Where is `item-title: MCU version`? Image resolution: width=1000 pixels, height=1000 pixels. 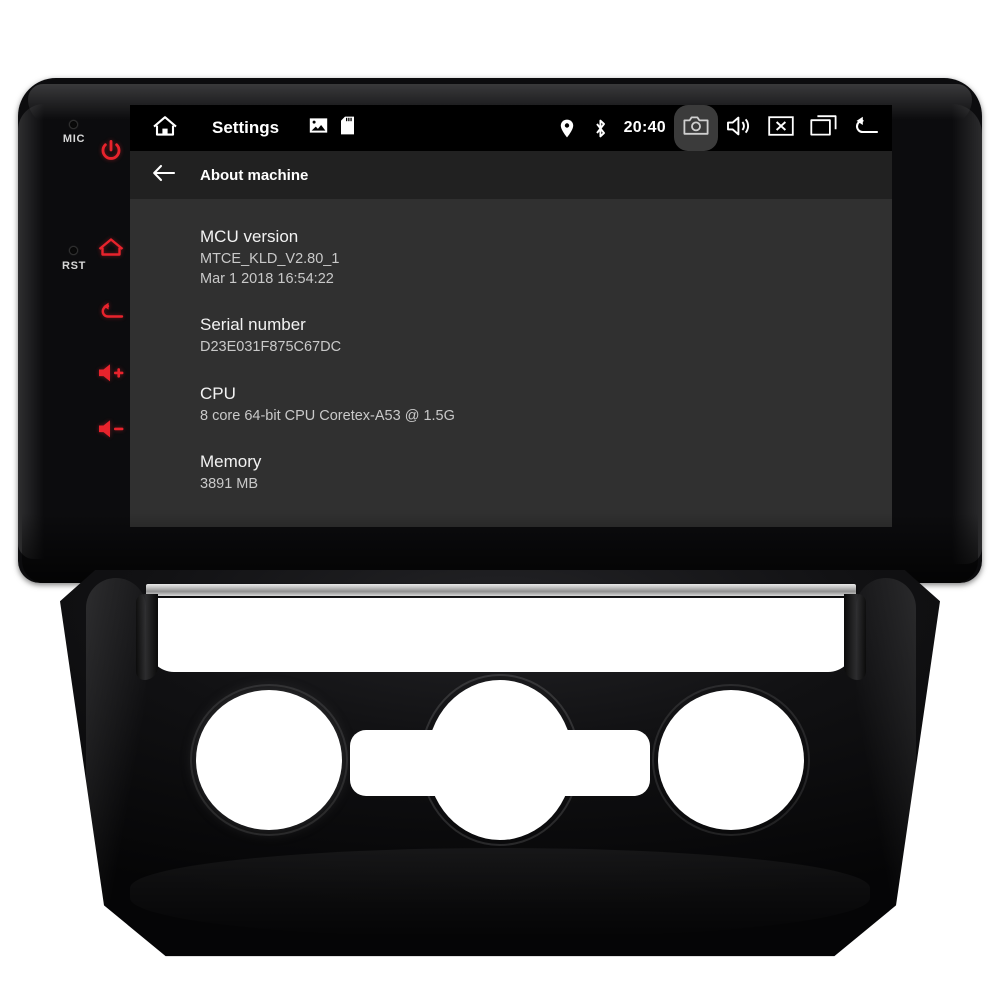
item-title: MCU version is located at coordinates (249, 236).